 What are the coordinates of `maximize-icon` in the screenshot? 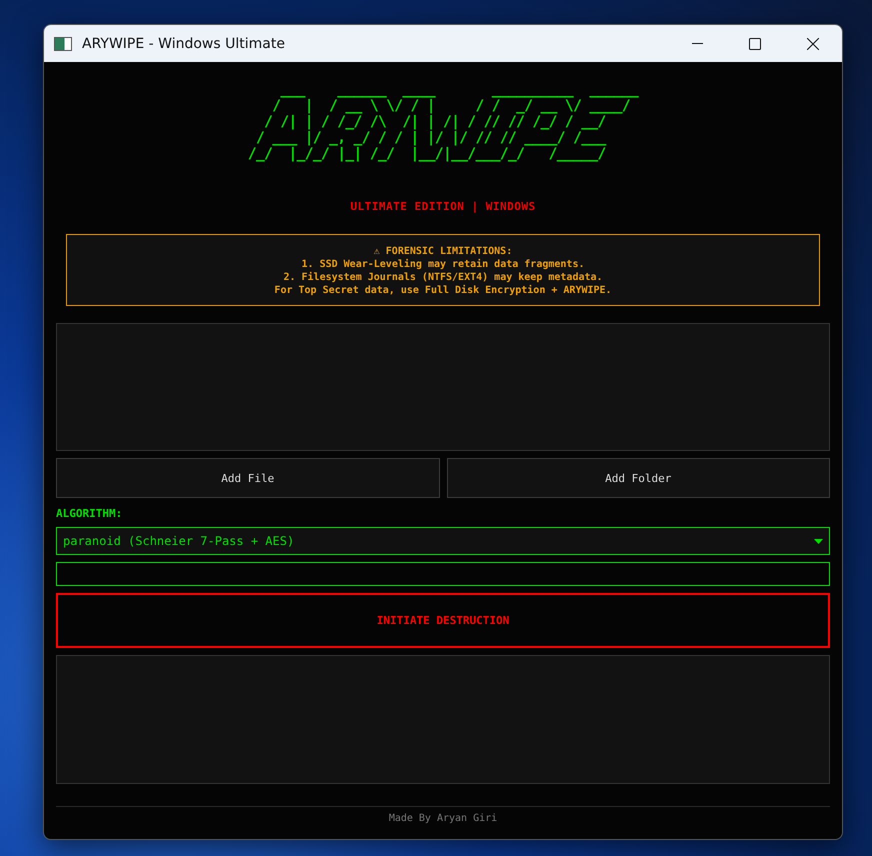 It's located at (755, 44).